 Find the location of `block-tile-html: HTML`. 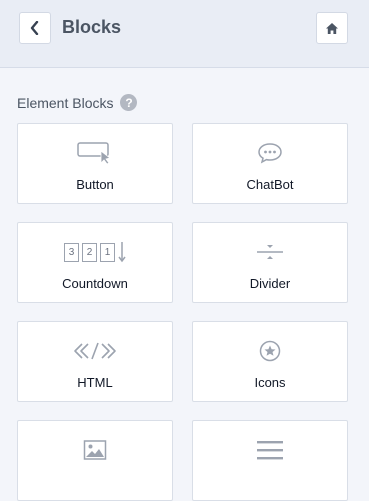

block-tile-html: HTML is located at coordinates (95, 361).